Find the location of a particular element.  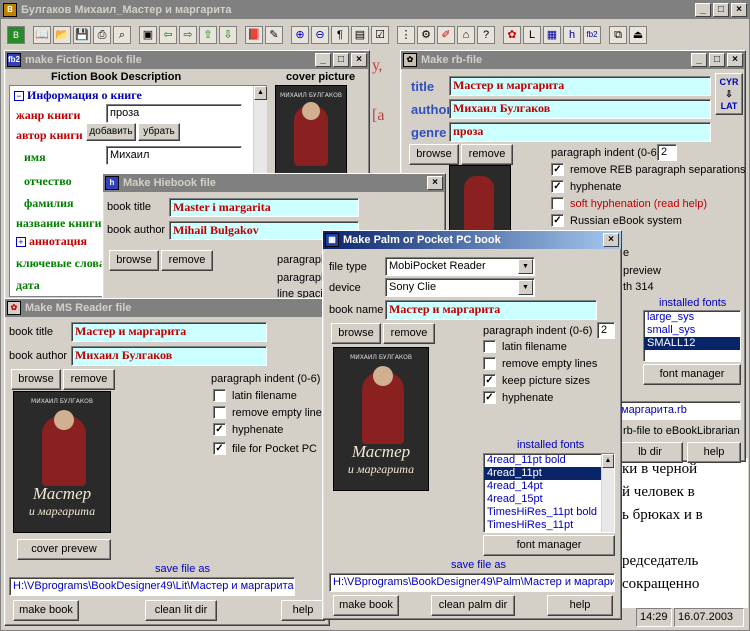

arrow-right-icon: ⇨ is located at coordinates (188, 35).